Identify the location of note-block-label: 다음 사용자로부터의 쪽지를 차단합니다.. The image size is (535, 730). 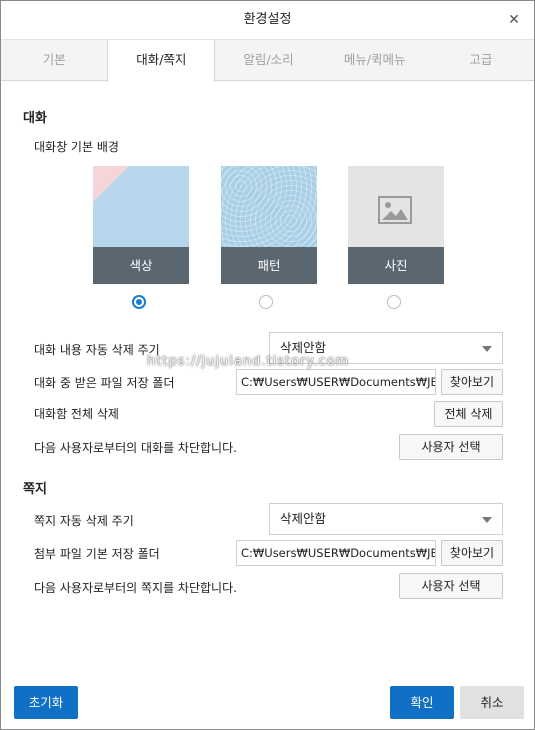
(135, 588).